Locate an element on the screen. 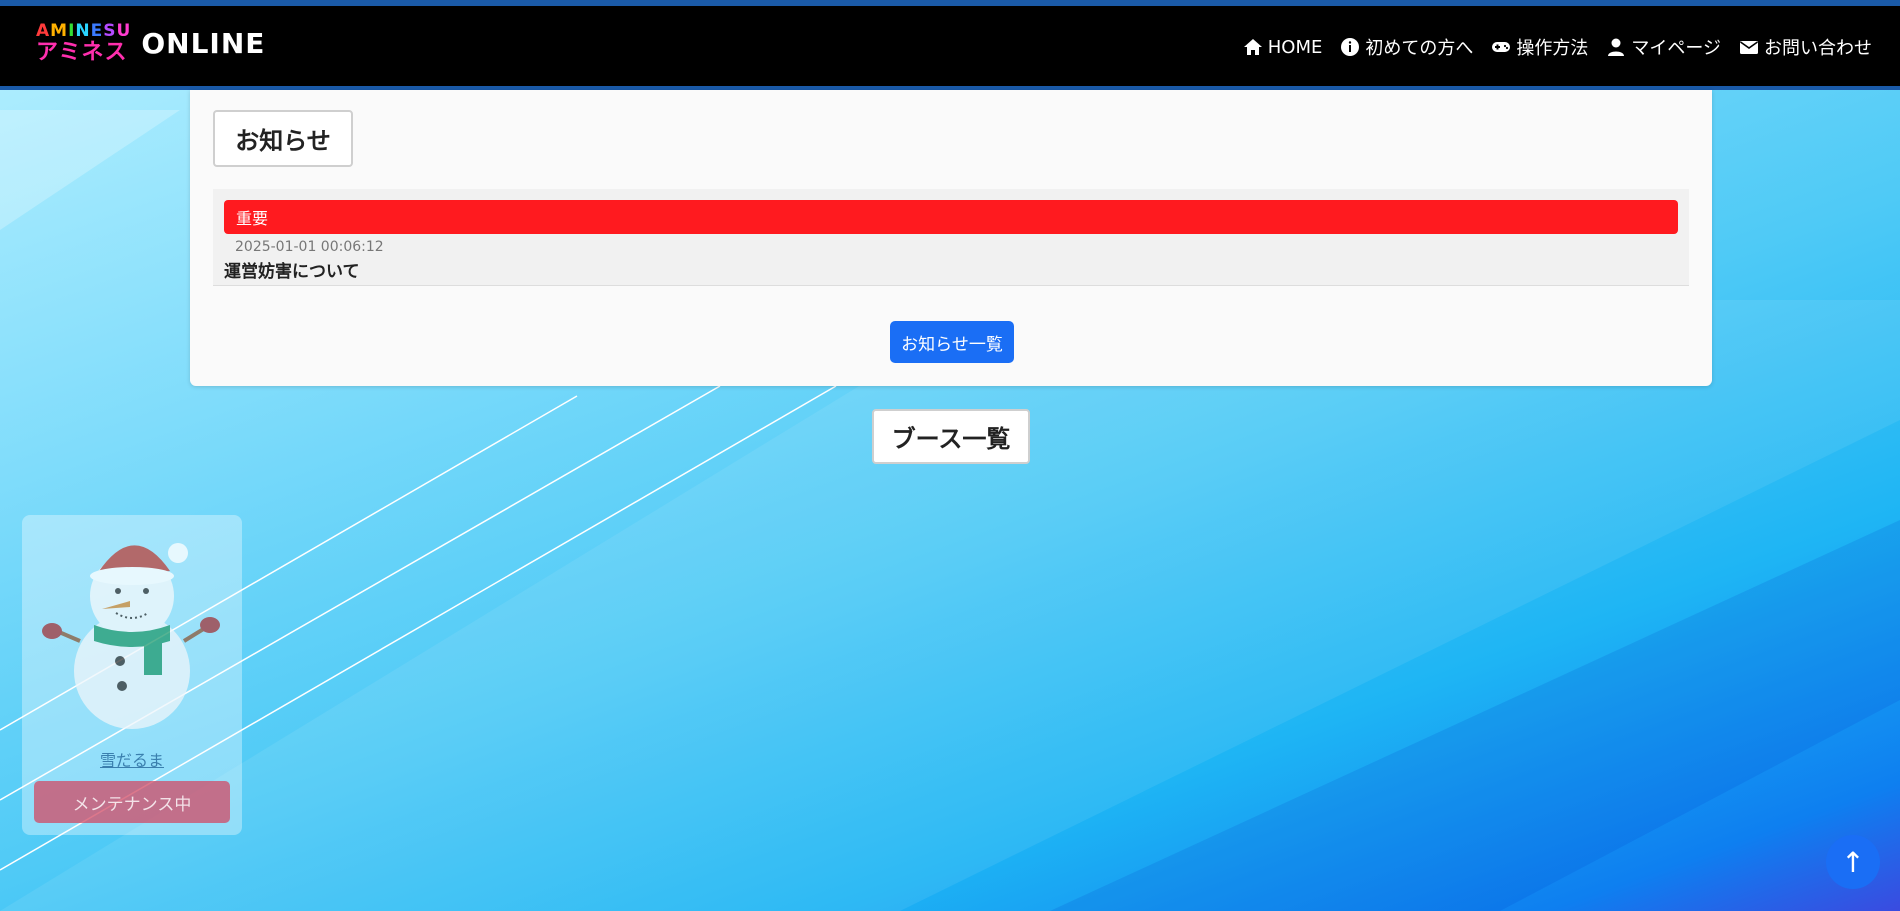 This screenshot has width=1900, height=911. important-badge: 重要 is located at coordinates (951, 217).